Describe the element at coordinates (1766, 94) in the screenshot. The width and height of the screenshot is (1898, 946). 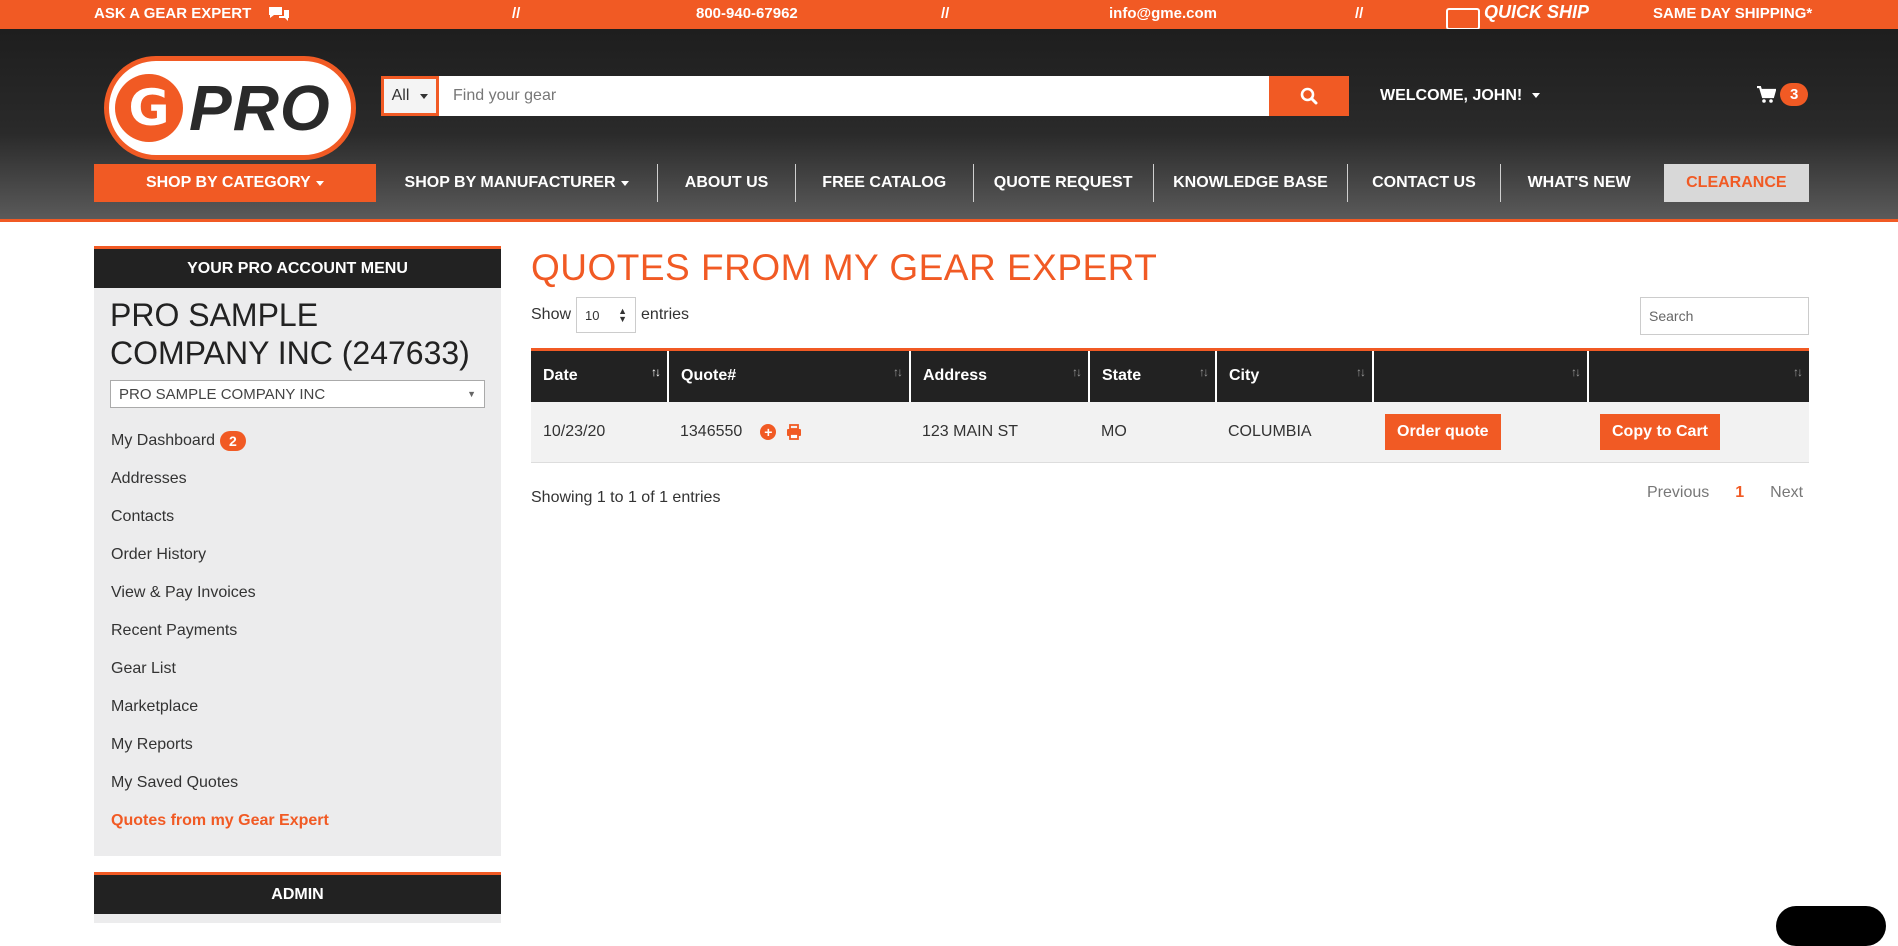
I see `cart-icon` at that location.